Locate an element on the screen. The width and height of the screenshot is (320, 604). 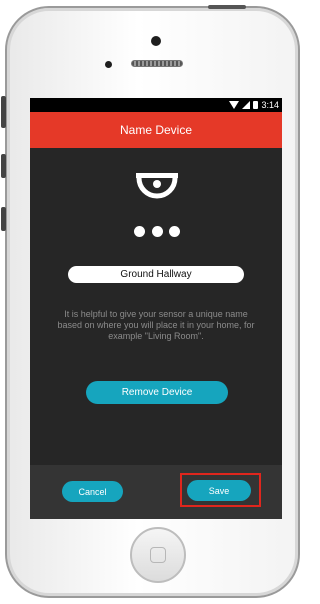
app-bar: Name Device is located at coordinates (156, 130).